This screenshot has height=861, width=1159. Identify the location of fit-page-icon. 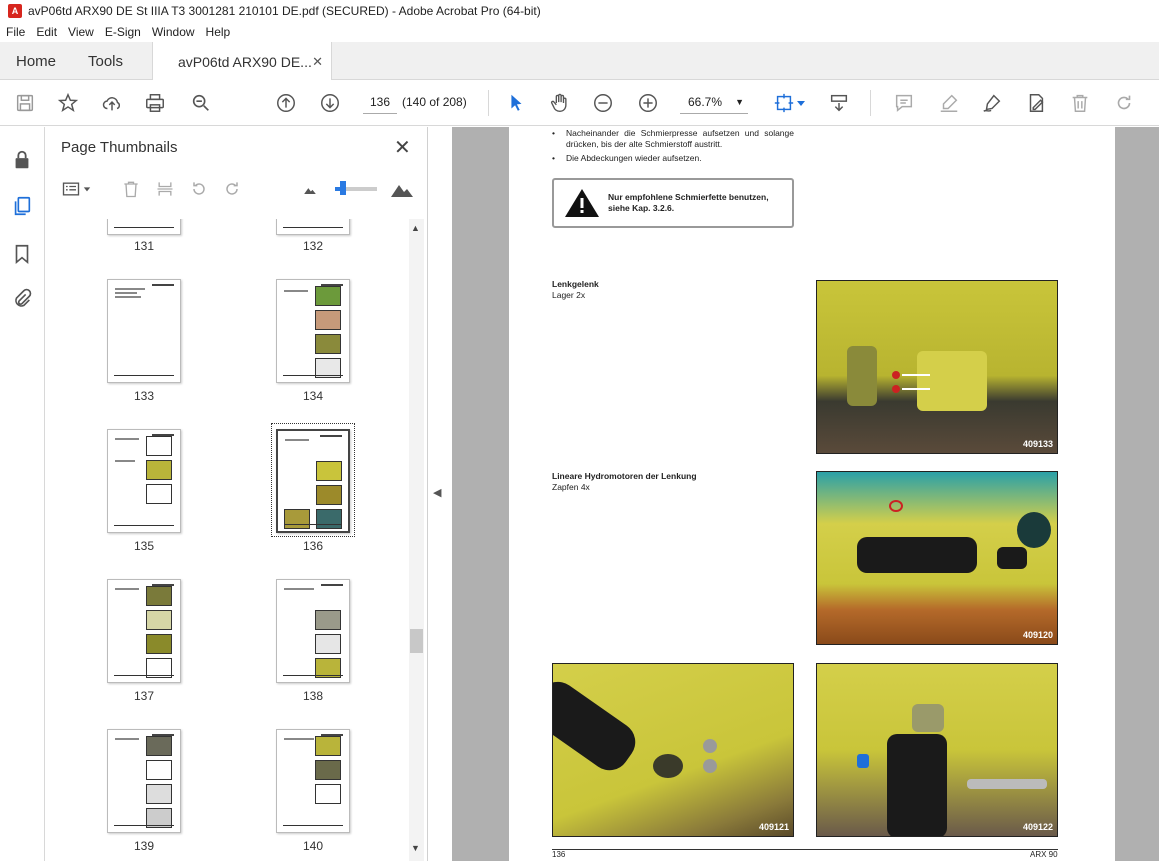
(784, 103).